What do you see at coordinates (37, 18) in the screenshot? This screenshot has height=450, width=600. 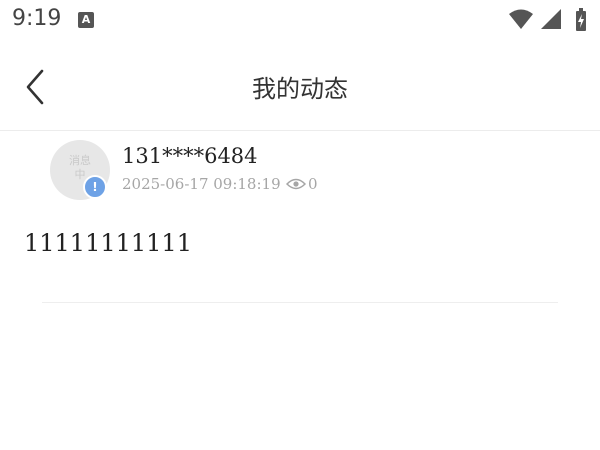 I see `status-time: 9:19` at bounding box center [37, 18].